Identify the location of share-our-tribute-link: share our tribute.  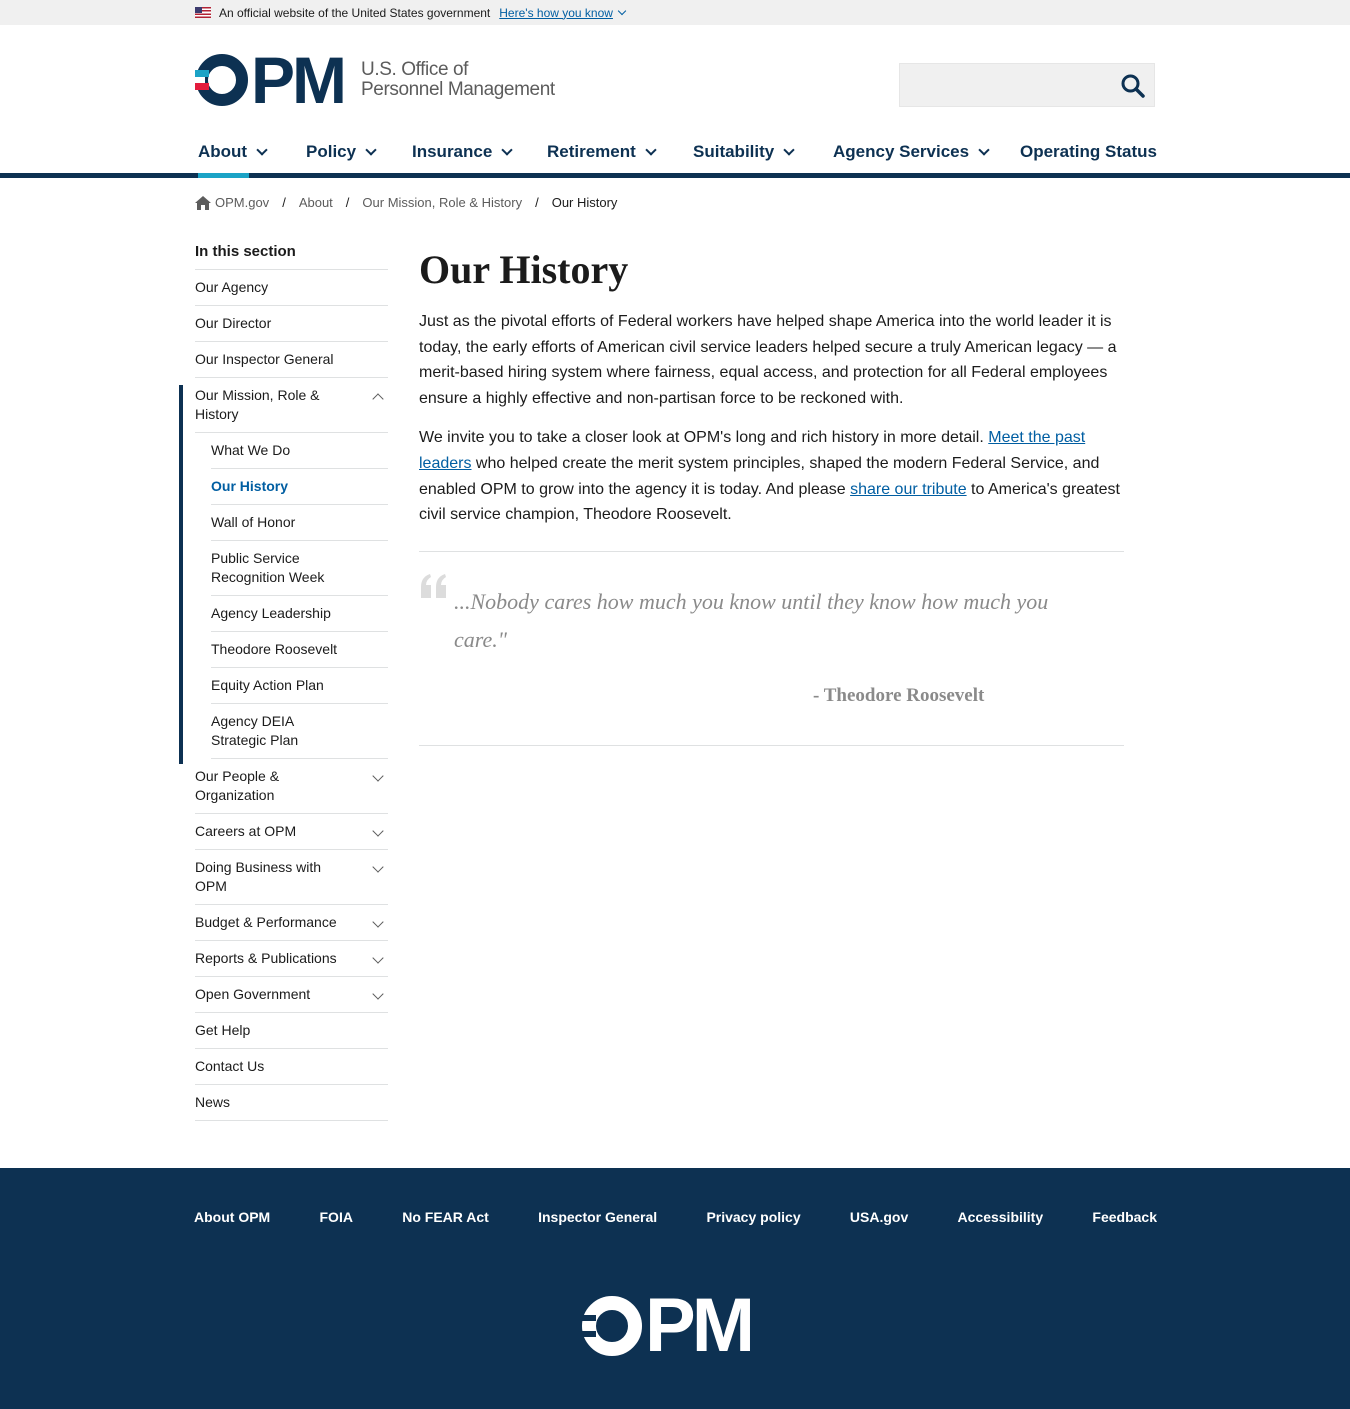
(908, 489).